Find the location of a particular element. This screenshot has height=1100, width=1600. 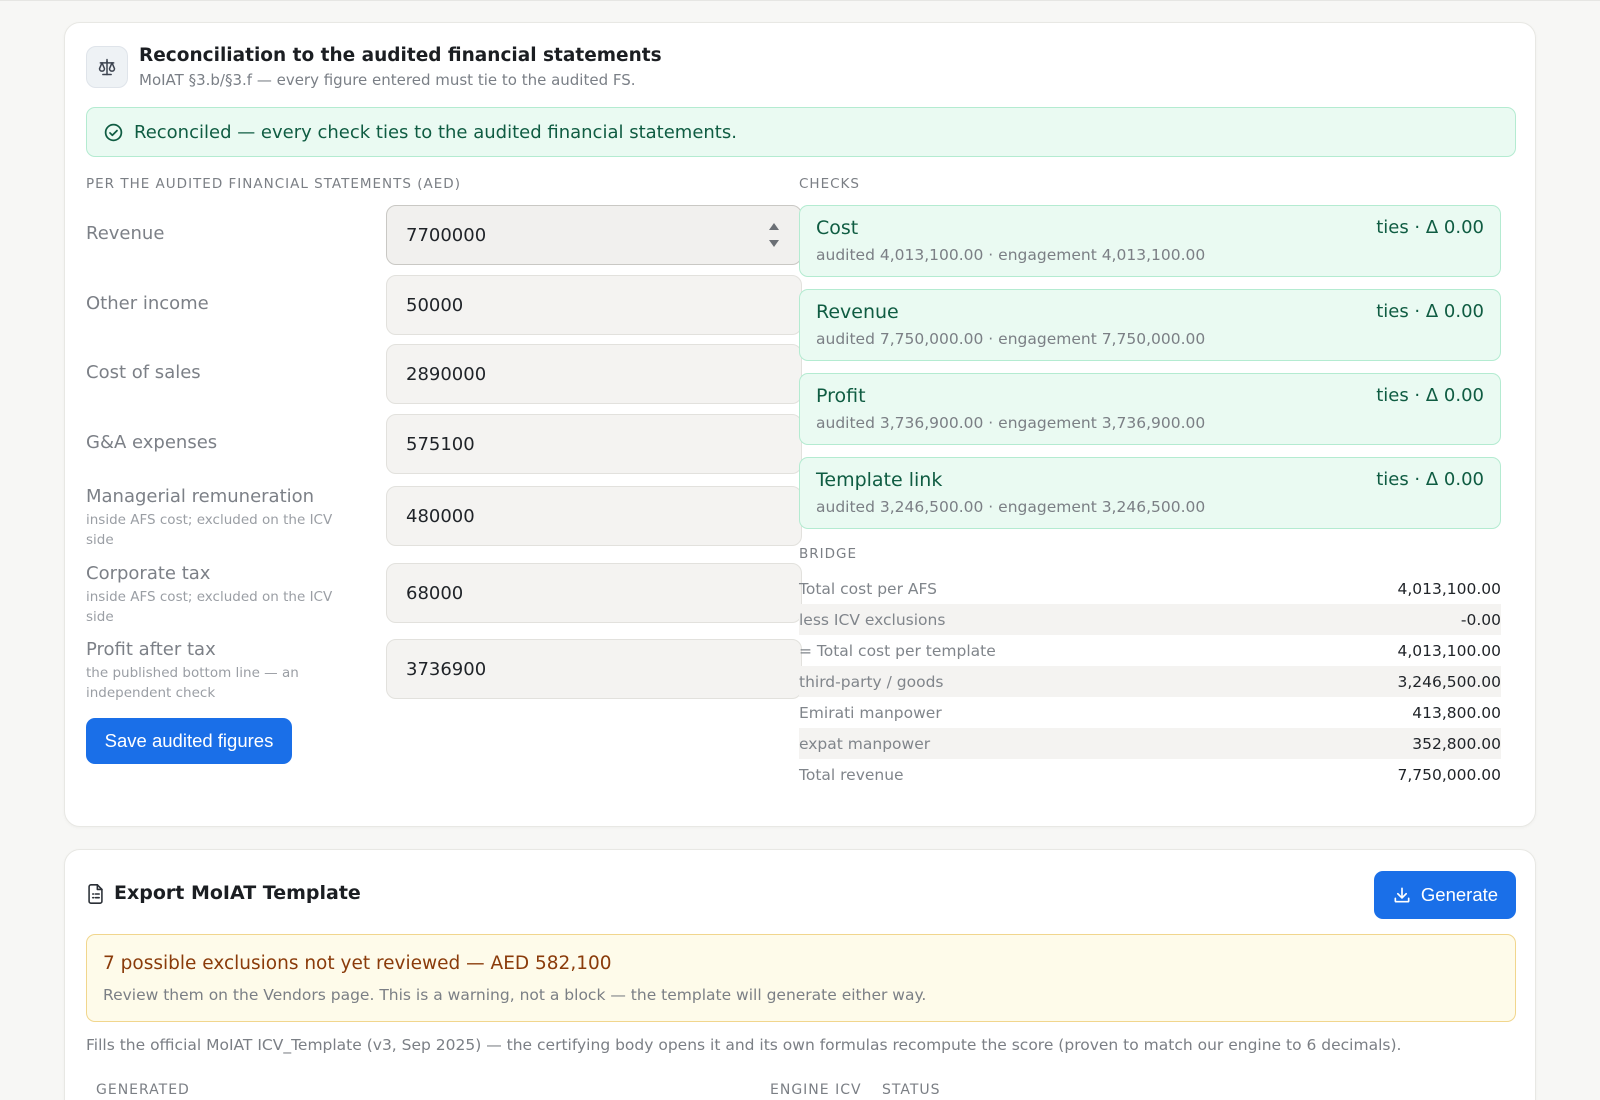

input-value: 50000 is located at coordinates (435, 305).